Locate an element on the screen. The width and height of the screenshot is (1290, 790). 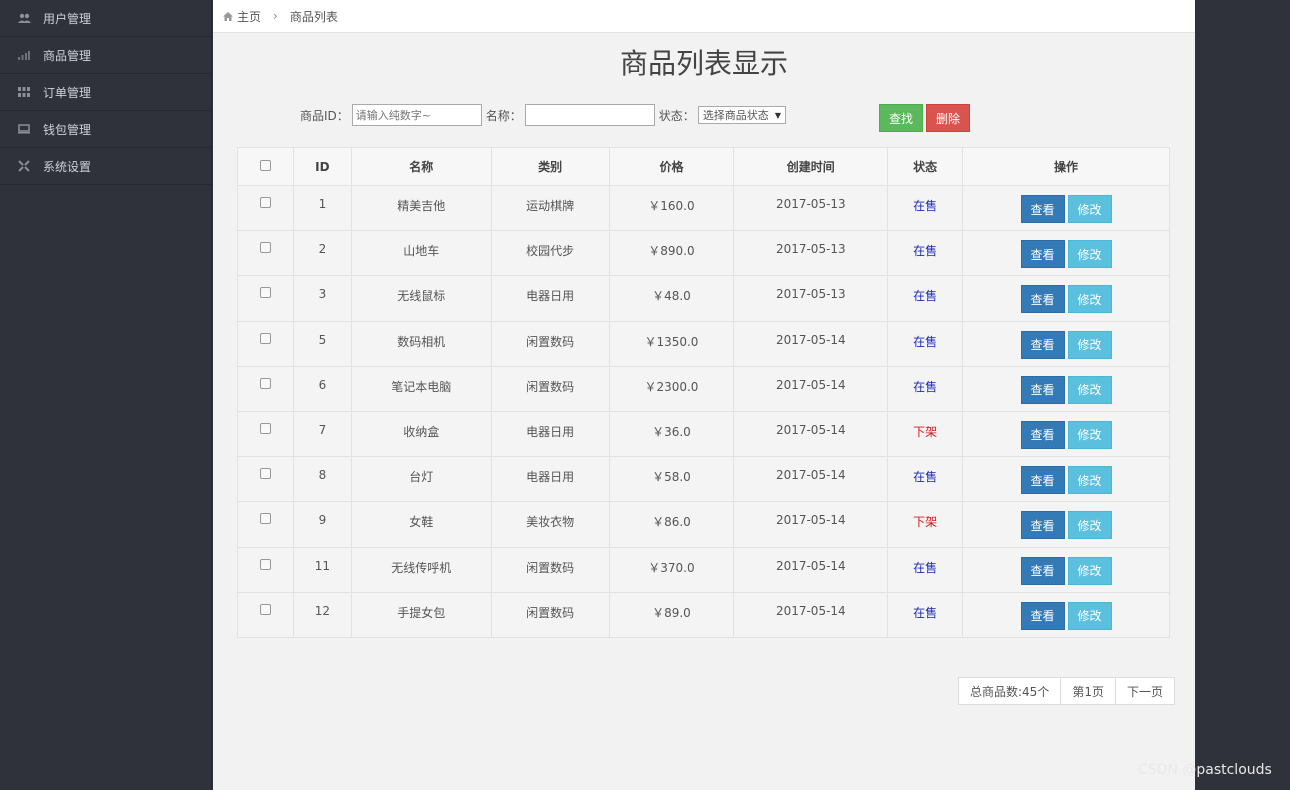
cell-id: 8 is located at coordinates (322, 479).